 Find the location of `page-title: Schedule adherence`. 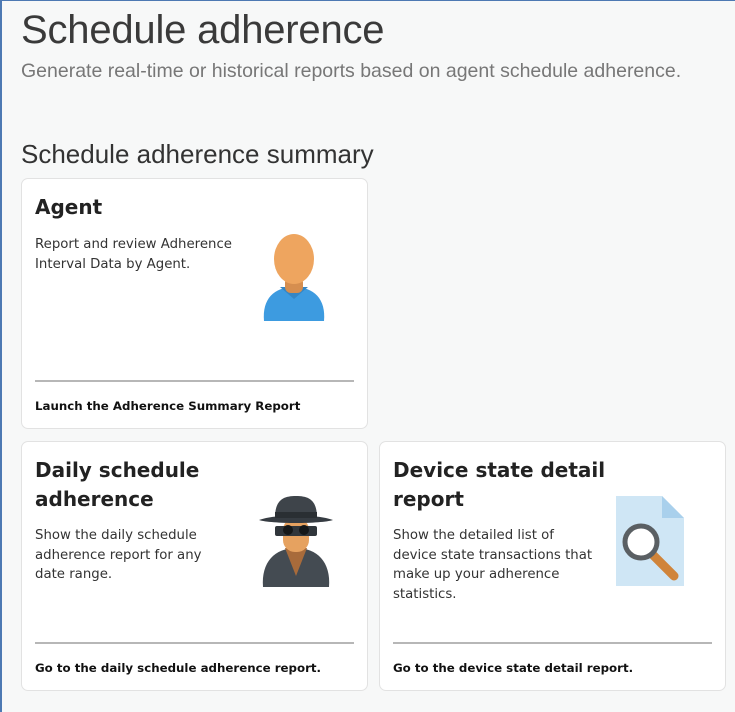

page-title: Schedule adherence is located at coordinates (203, 30).